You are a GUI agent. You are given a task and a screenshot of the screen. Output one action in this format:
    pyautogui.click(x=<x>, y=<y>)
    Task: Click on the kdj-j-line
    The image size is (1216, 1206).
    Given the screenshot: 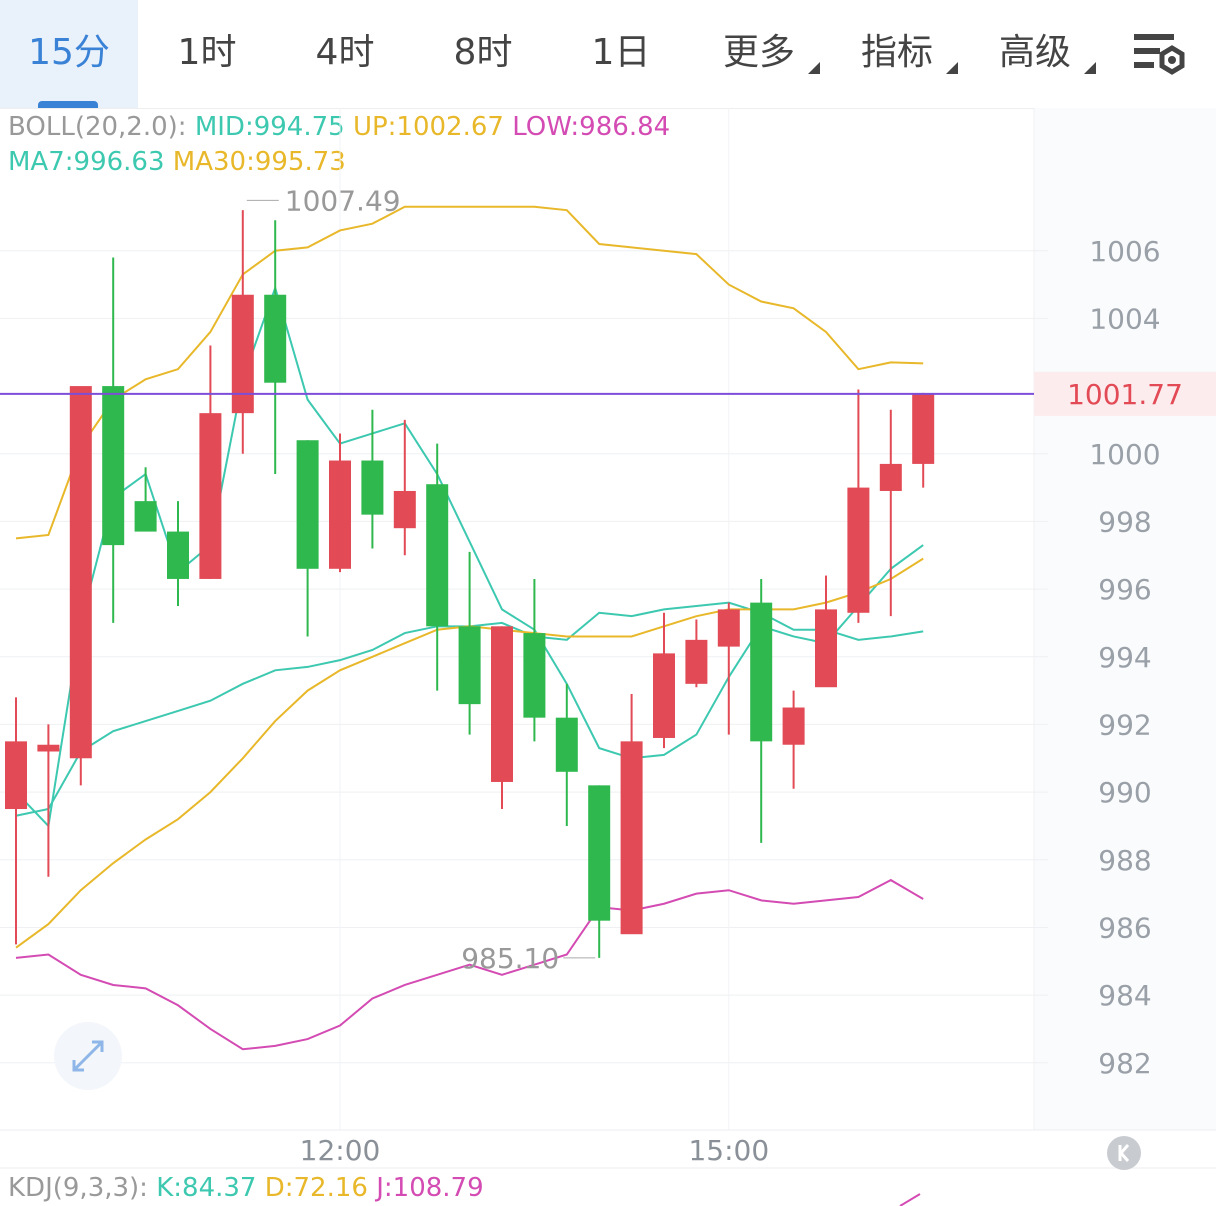 What is the action you would take?
    pyautogui.click(x=910, y=1199)
    